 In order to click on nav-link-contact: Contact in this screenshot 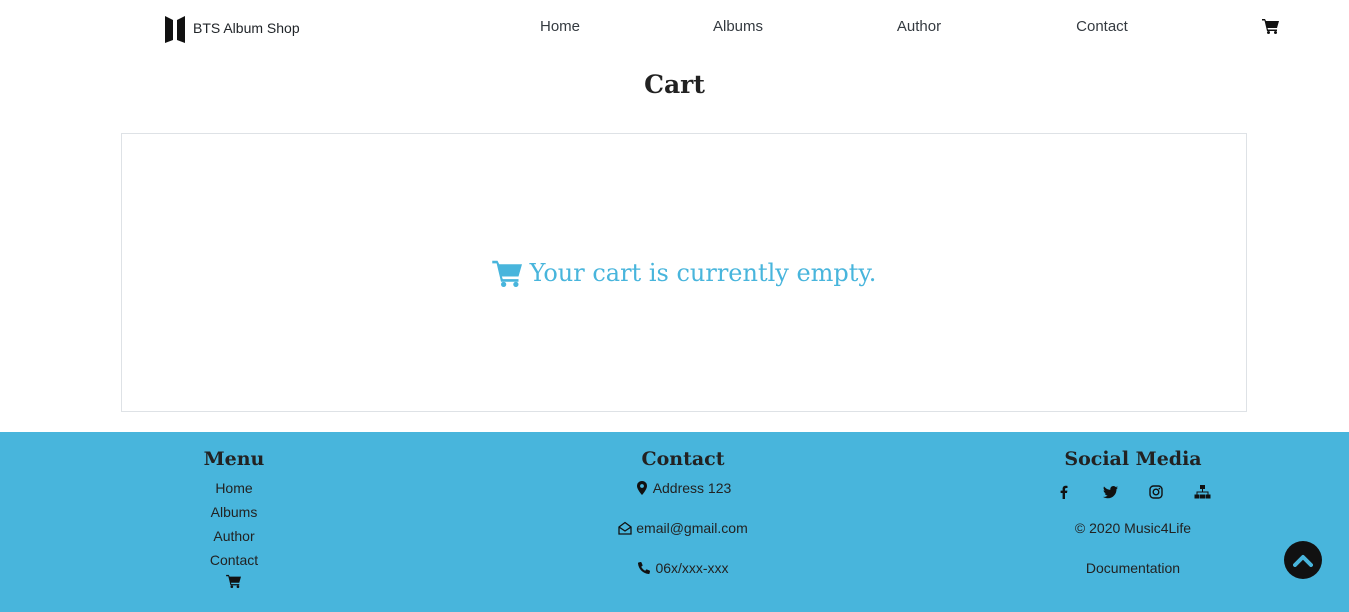, I will do `click(1102, 26)`.